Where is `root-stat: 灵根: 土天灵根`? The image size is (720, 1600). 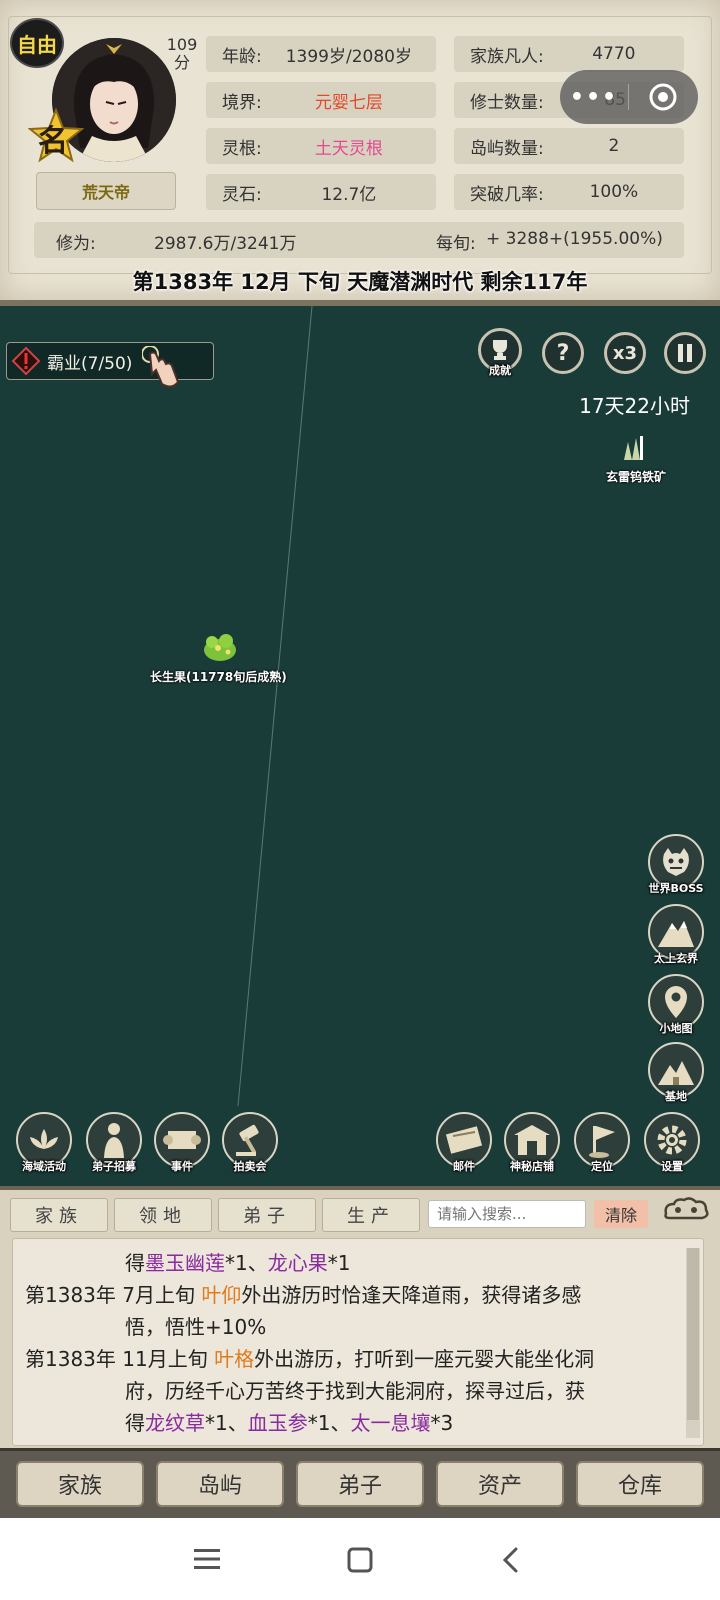
root-stat: 灵根: 土天灵根 is located at coordinates (321, 146).